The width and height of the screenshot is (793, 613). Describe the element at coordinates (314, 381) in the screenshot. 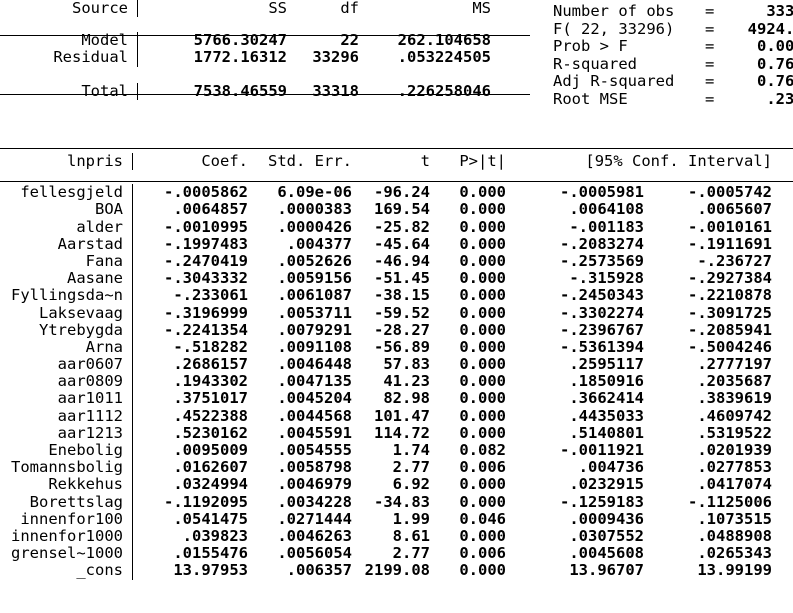

I see `coef-row-std-err: .0047135` at that location.